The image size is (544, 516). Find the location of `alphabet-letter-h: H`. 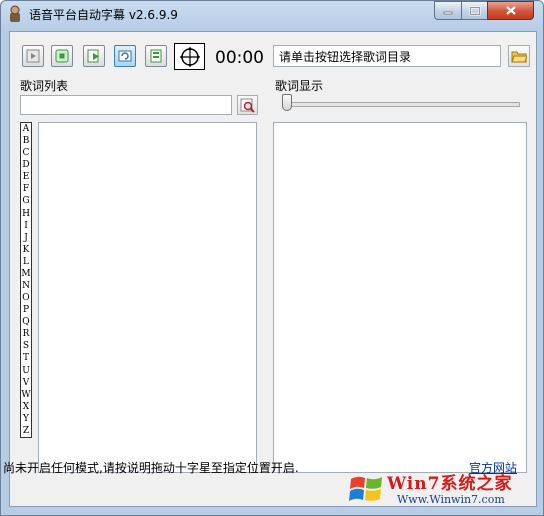

alphabet-letter-h: H is located at coordinates (26, 214).